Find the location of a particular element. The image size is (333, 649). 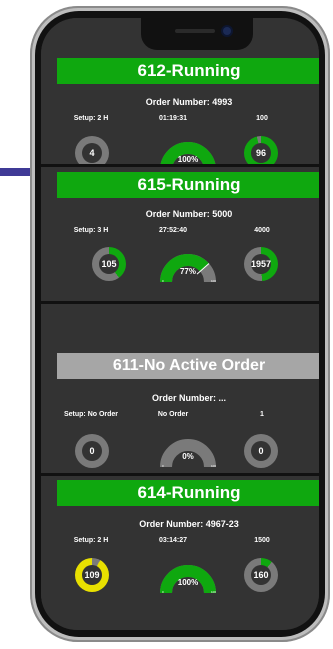

quantity-value: 0 is located at coordinates (261, 451).